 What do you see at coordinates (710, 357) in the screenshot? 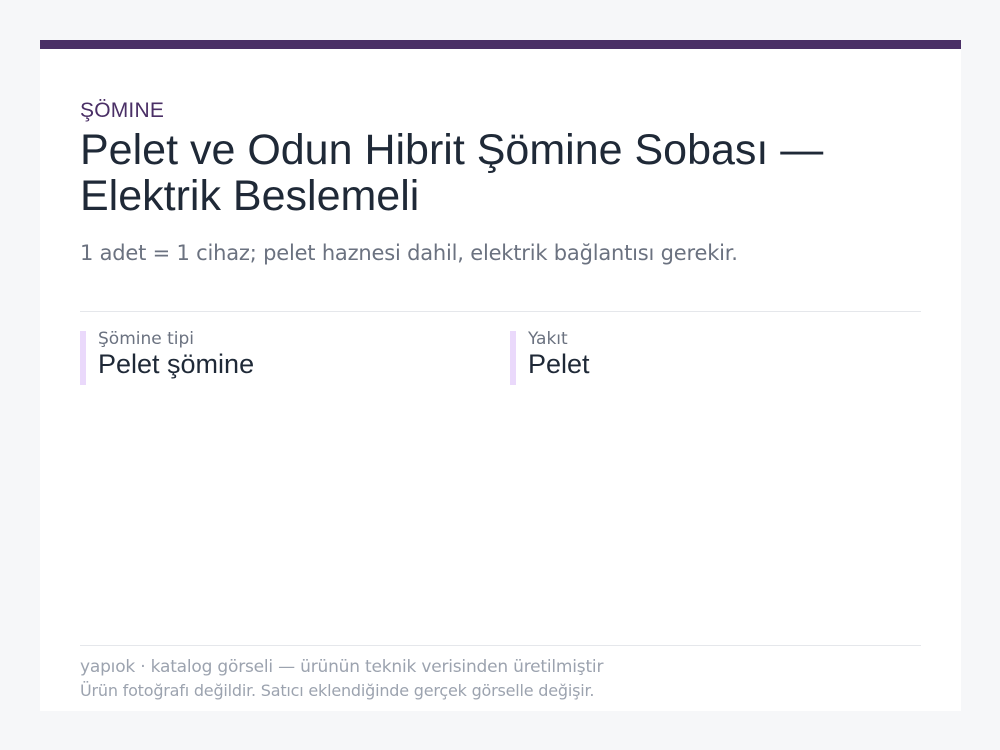
I see `spec-fuel: Yakıt Pelet` at bounding box center [710, 357].